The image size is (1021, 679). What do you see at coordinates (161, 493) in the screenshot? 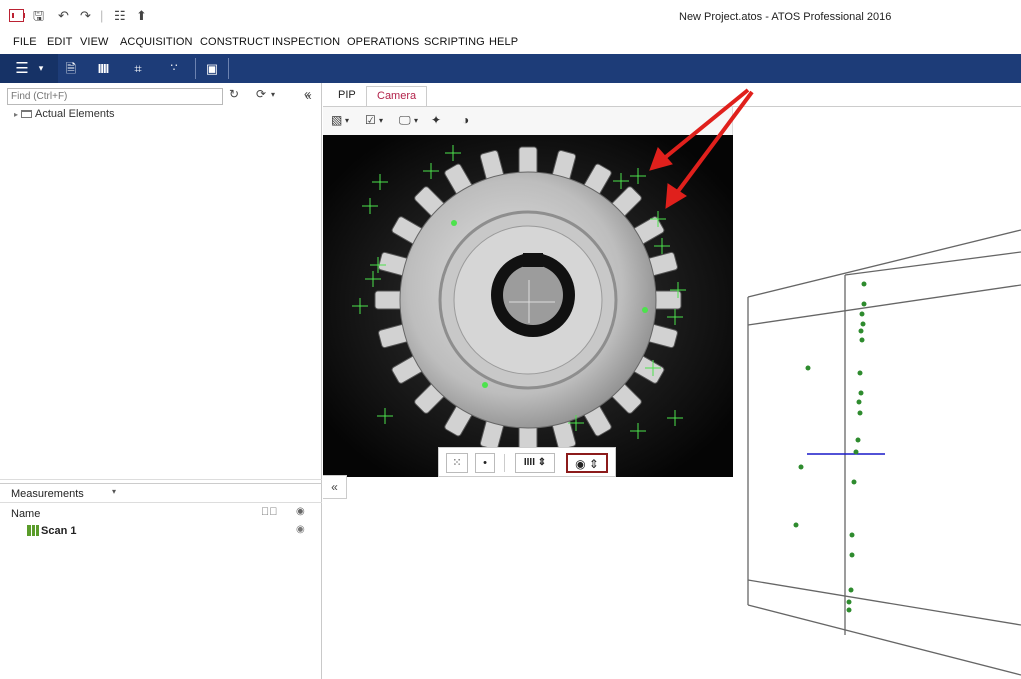
I see `measurements-header: Measurements ▾` at bounding box center [161, 493].